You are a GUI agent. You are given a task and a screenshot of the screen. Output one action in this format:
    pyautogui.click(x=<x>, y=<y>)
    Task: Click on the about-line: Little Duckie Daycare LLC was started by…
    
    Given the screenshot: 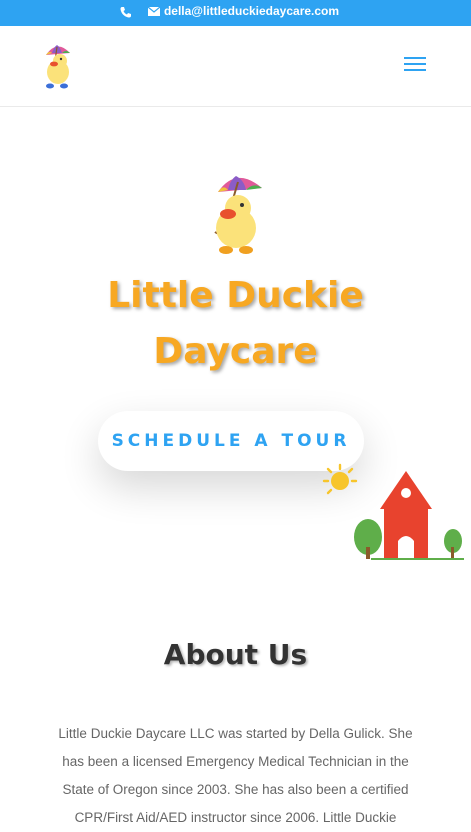 What is the action you would take?
    pyautogui.click(x=235, y=733)
    